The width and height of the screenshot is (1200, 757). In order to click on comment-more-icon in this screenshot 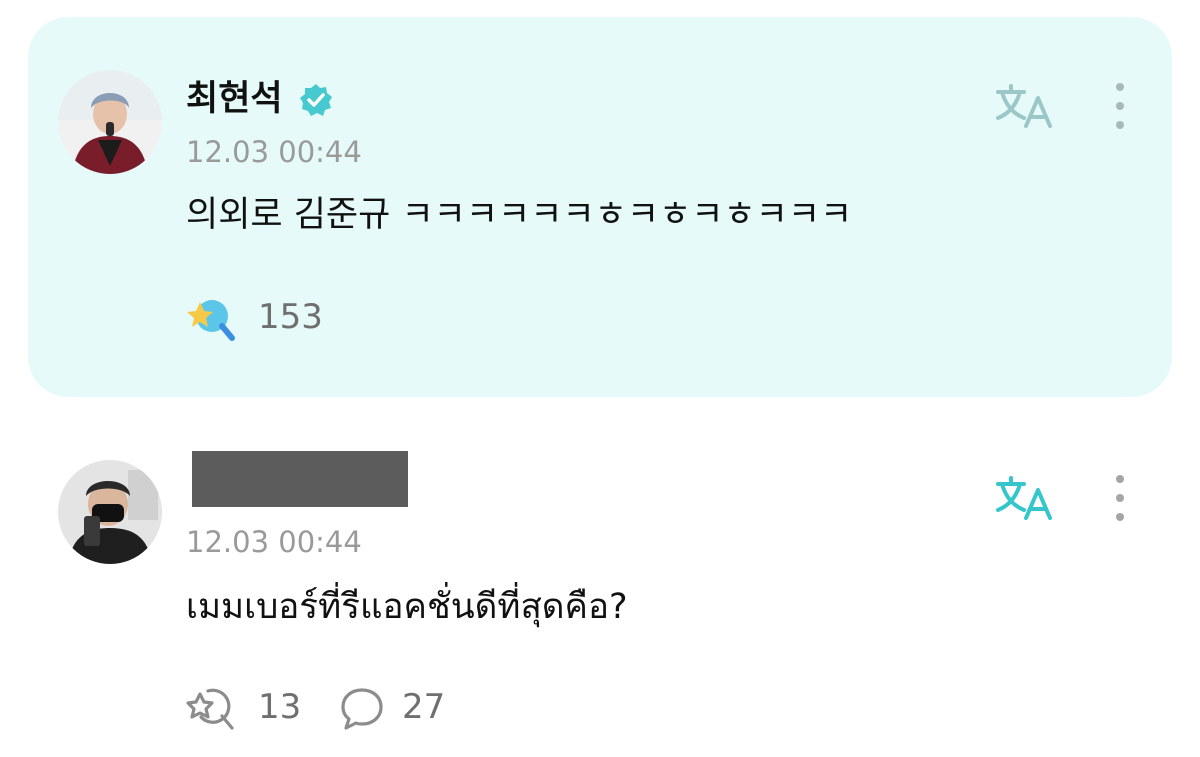, I will do `click(1120, 498)`.